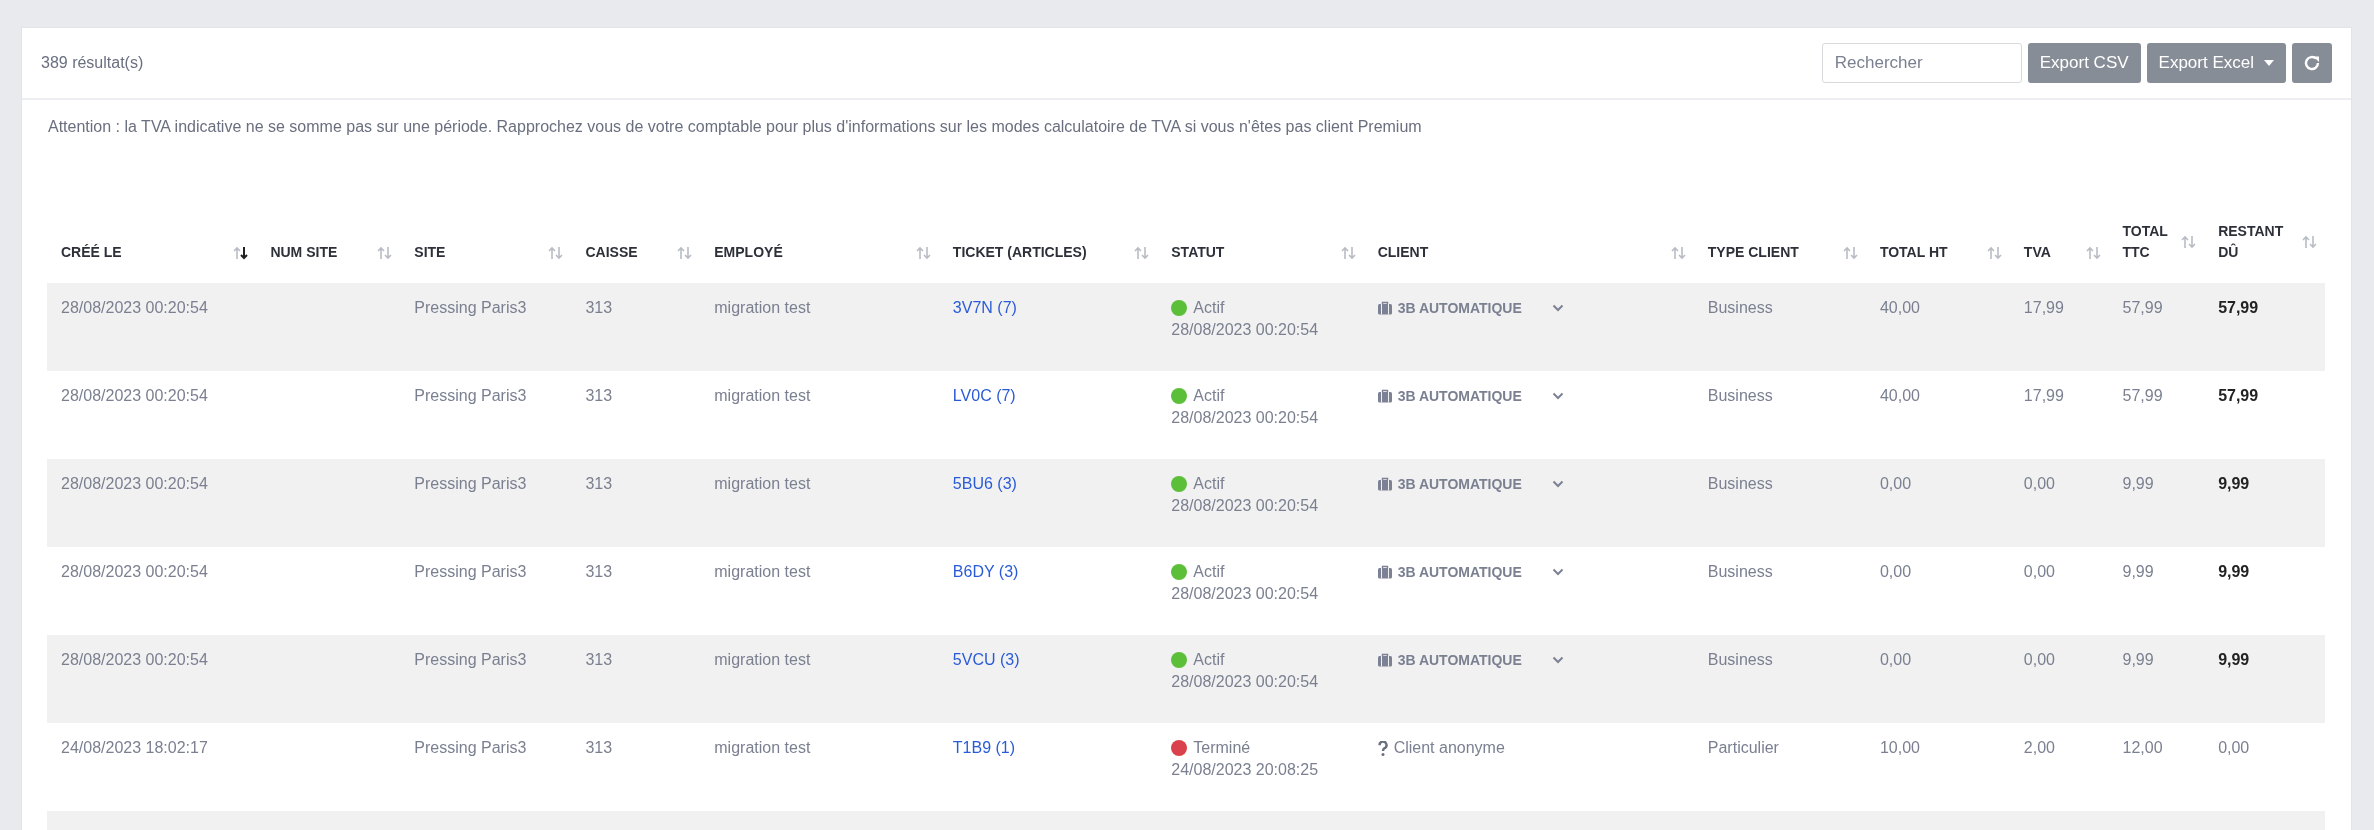 The height and width of the screenshot is (830, 2374). What do you see at coordinates (1260, 229) in the screenshot?
I see `column-header: STATUT` at bounding box center [1260, 229].